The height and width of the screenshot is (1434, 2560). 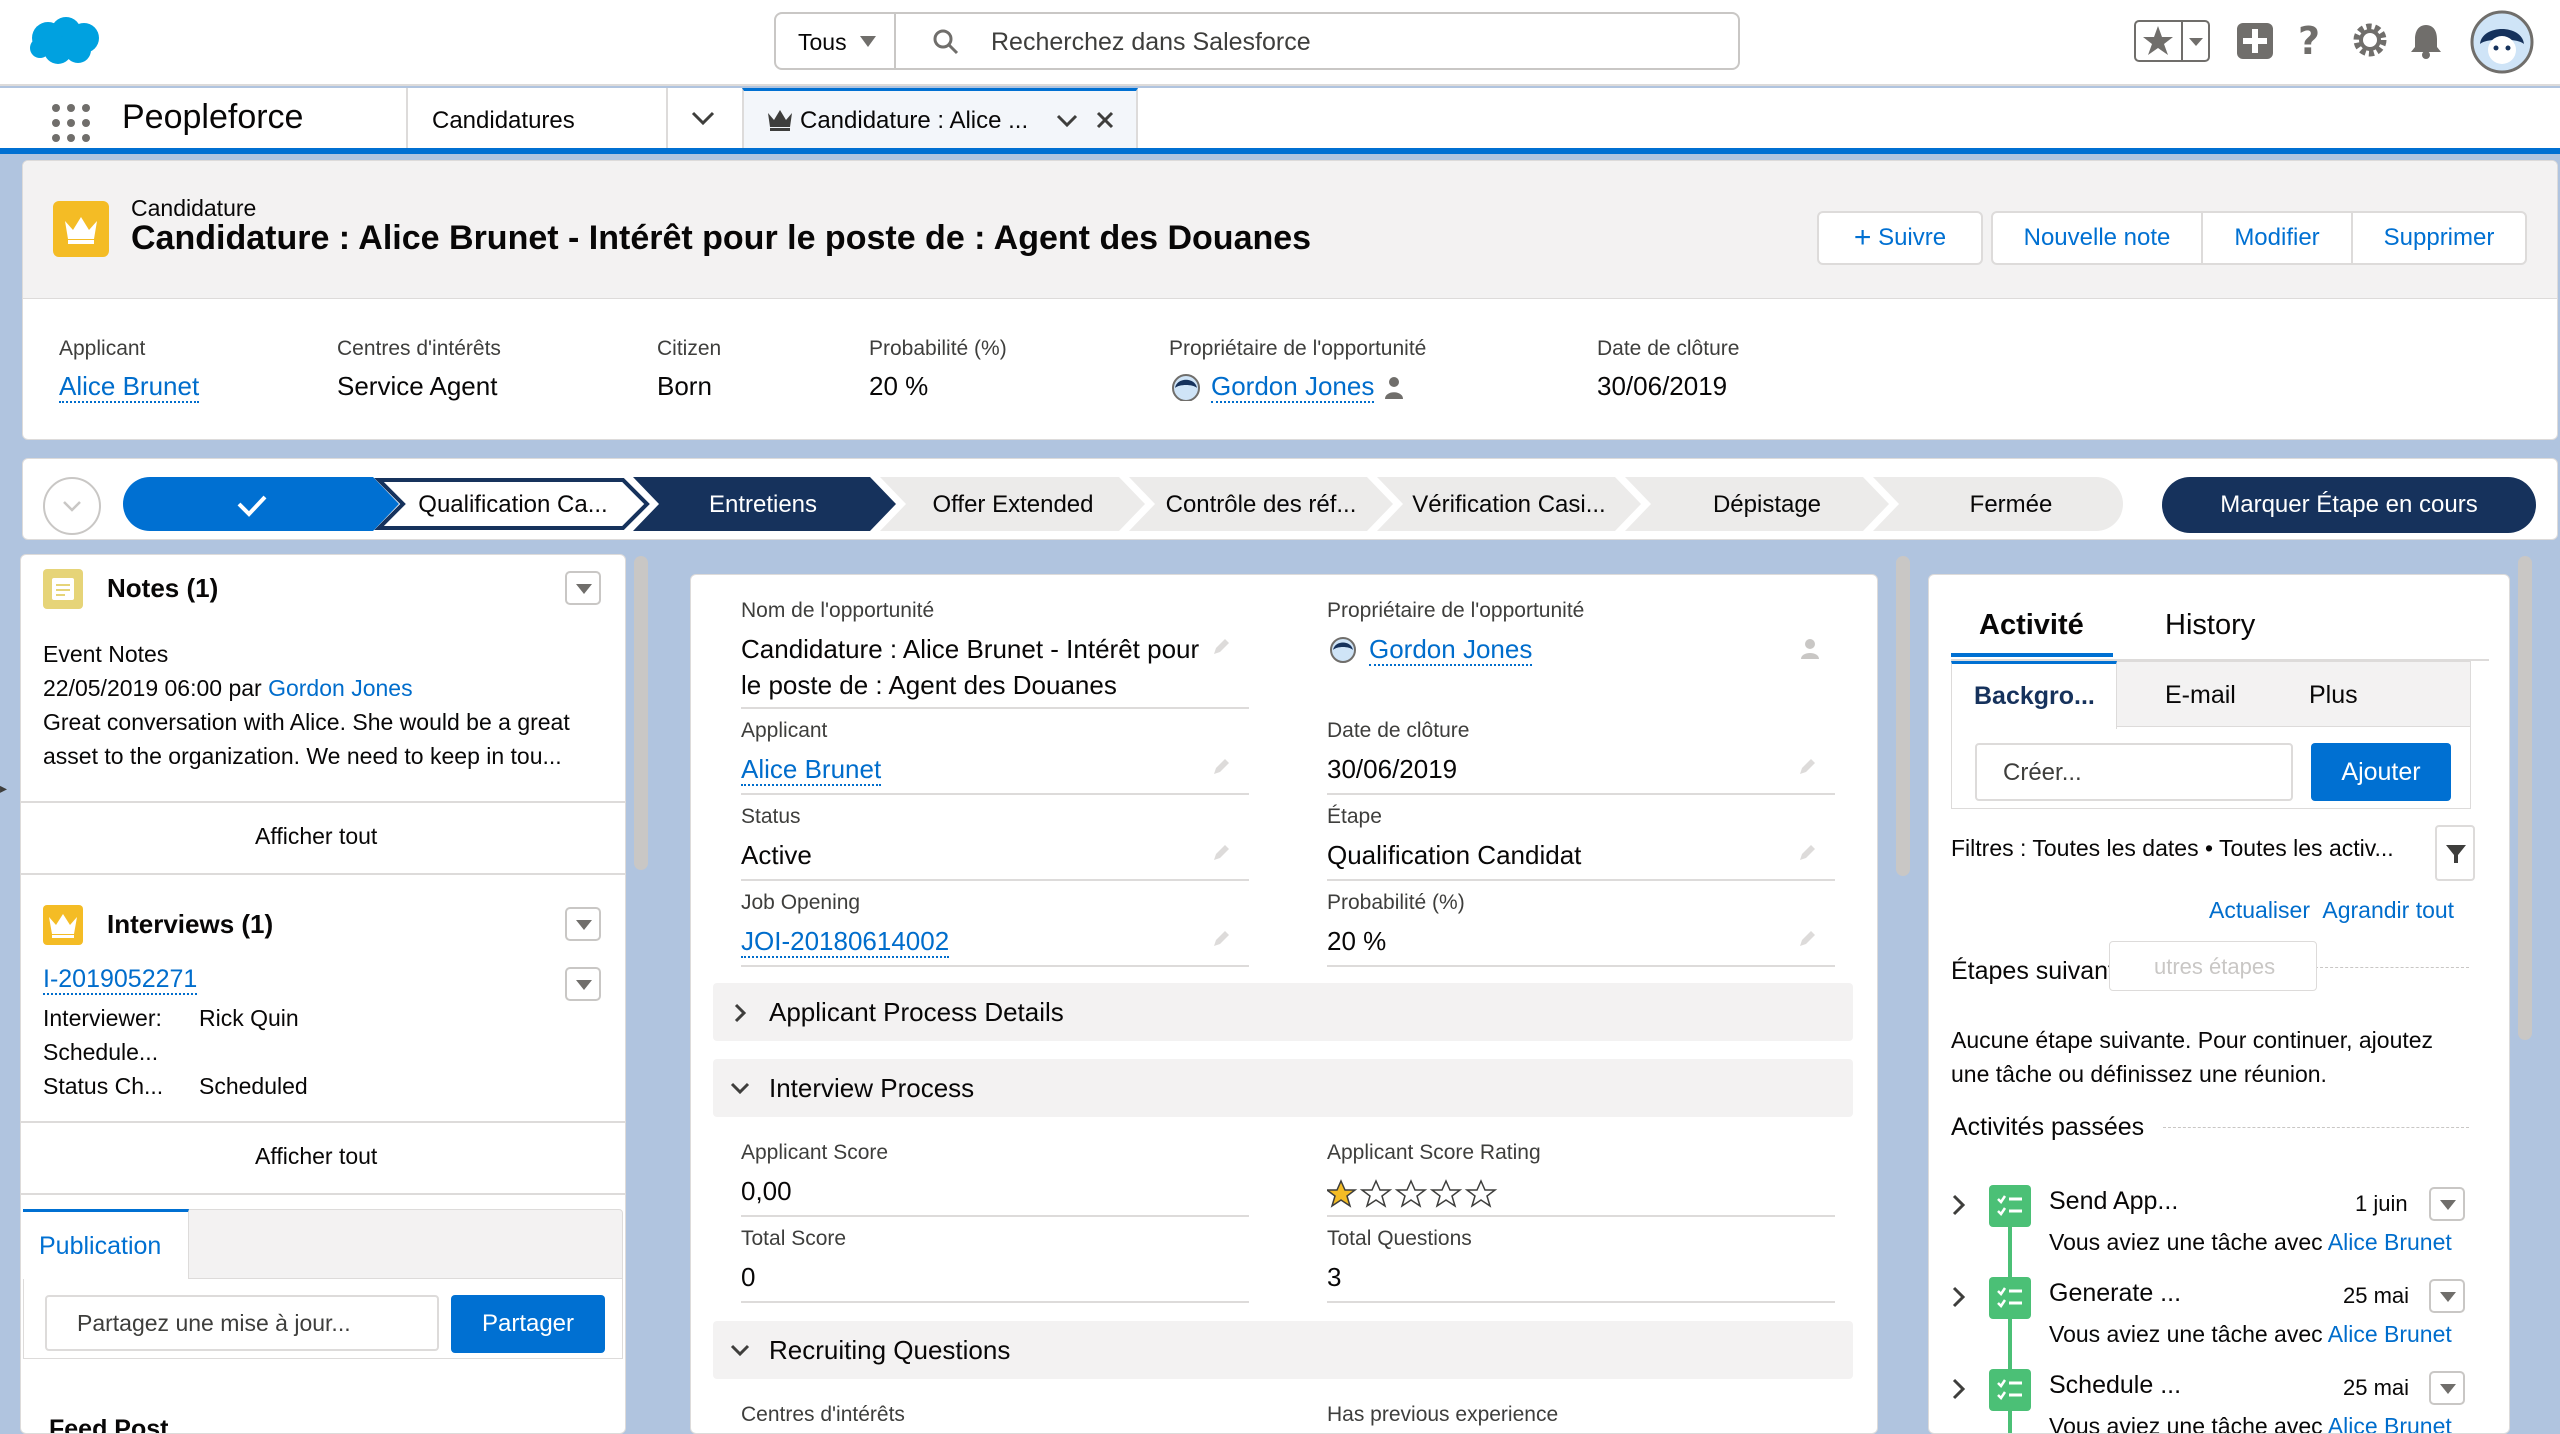 What do you see at coordinates (152, 688) in the screenshot?
I see `note-meta: 22/05/2019 06:00 par` at bounding box center [152, 688].